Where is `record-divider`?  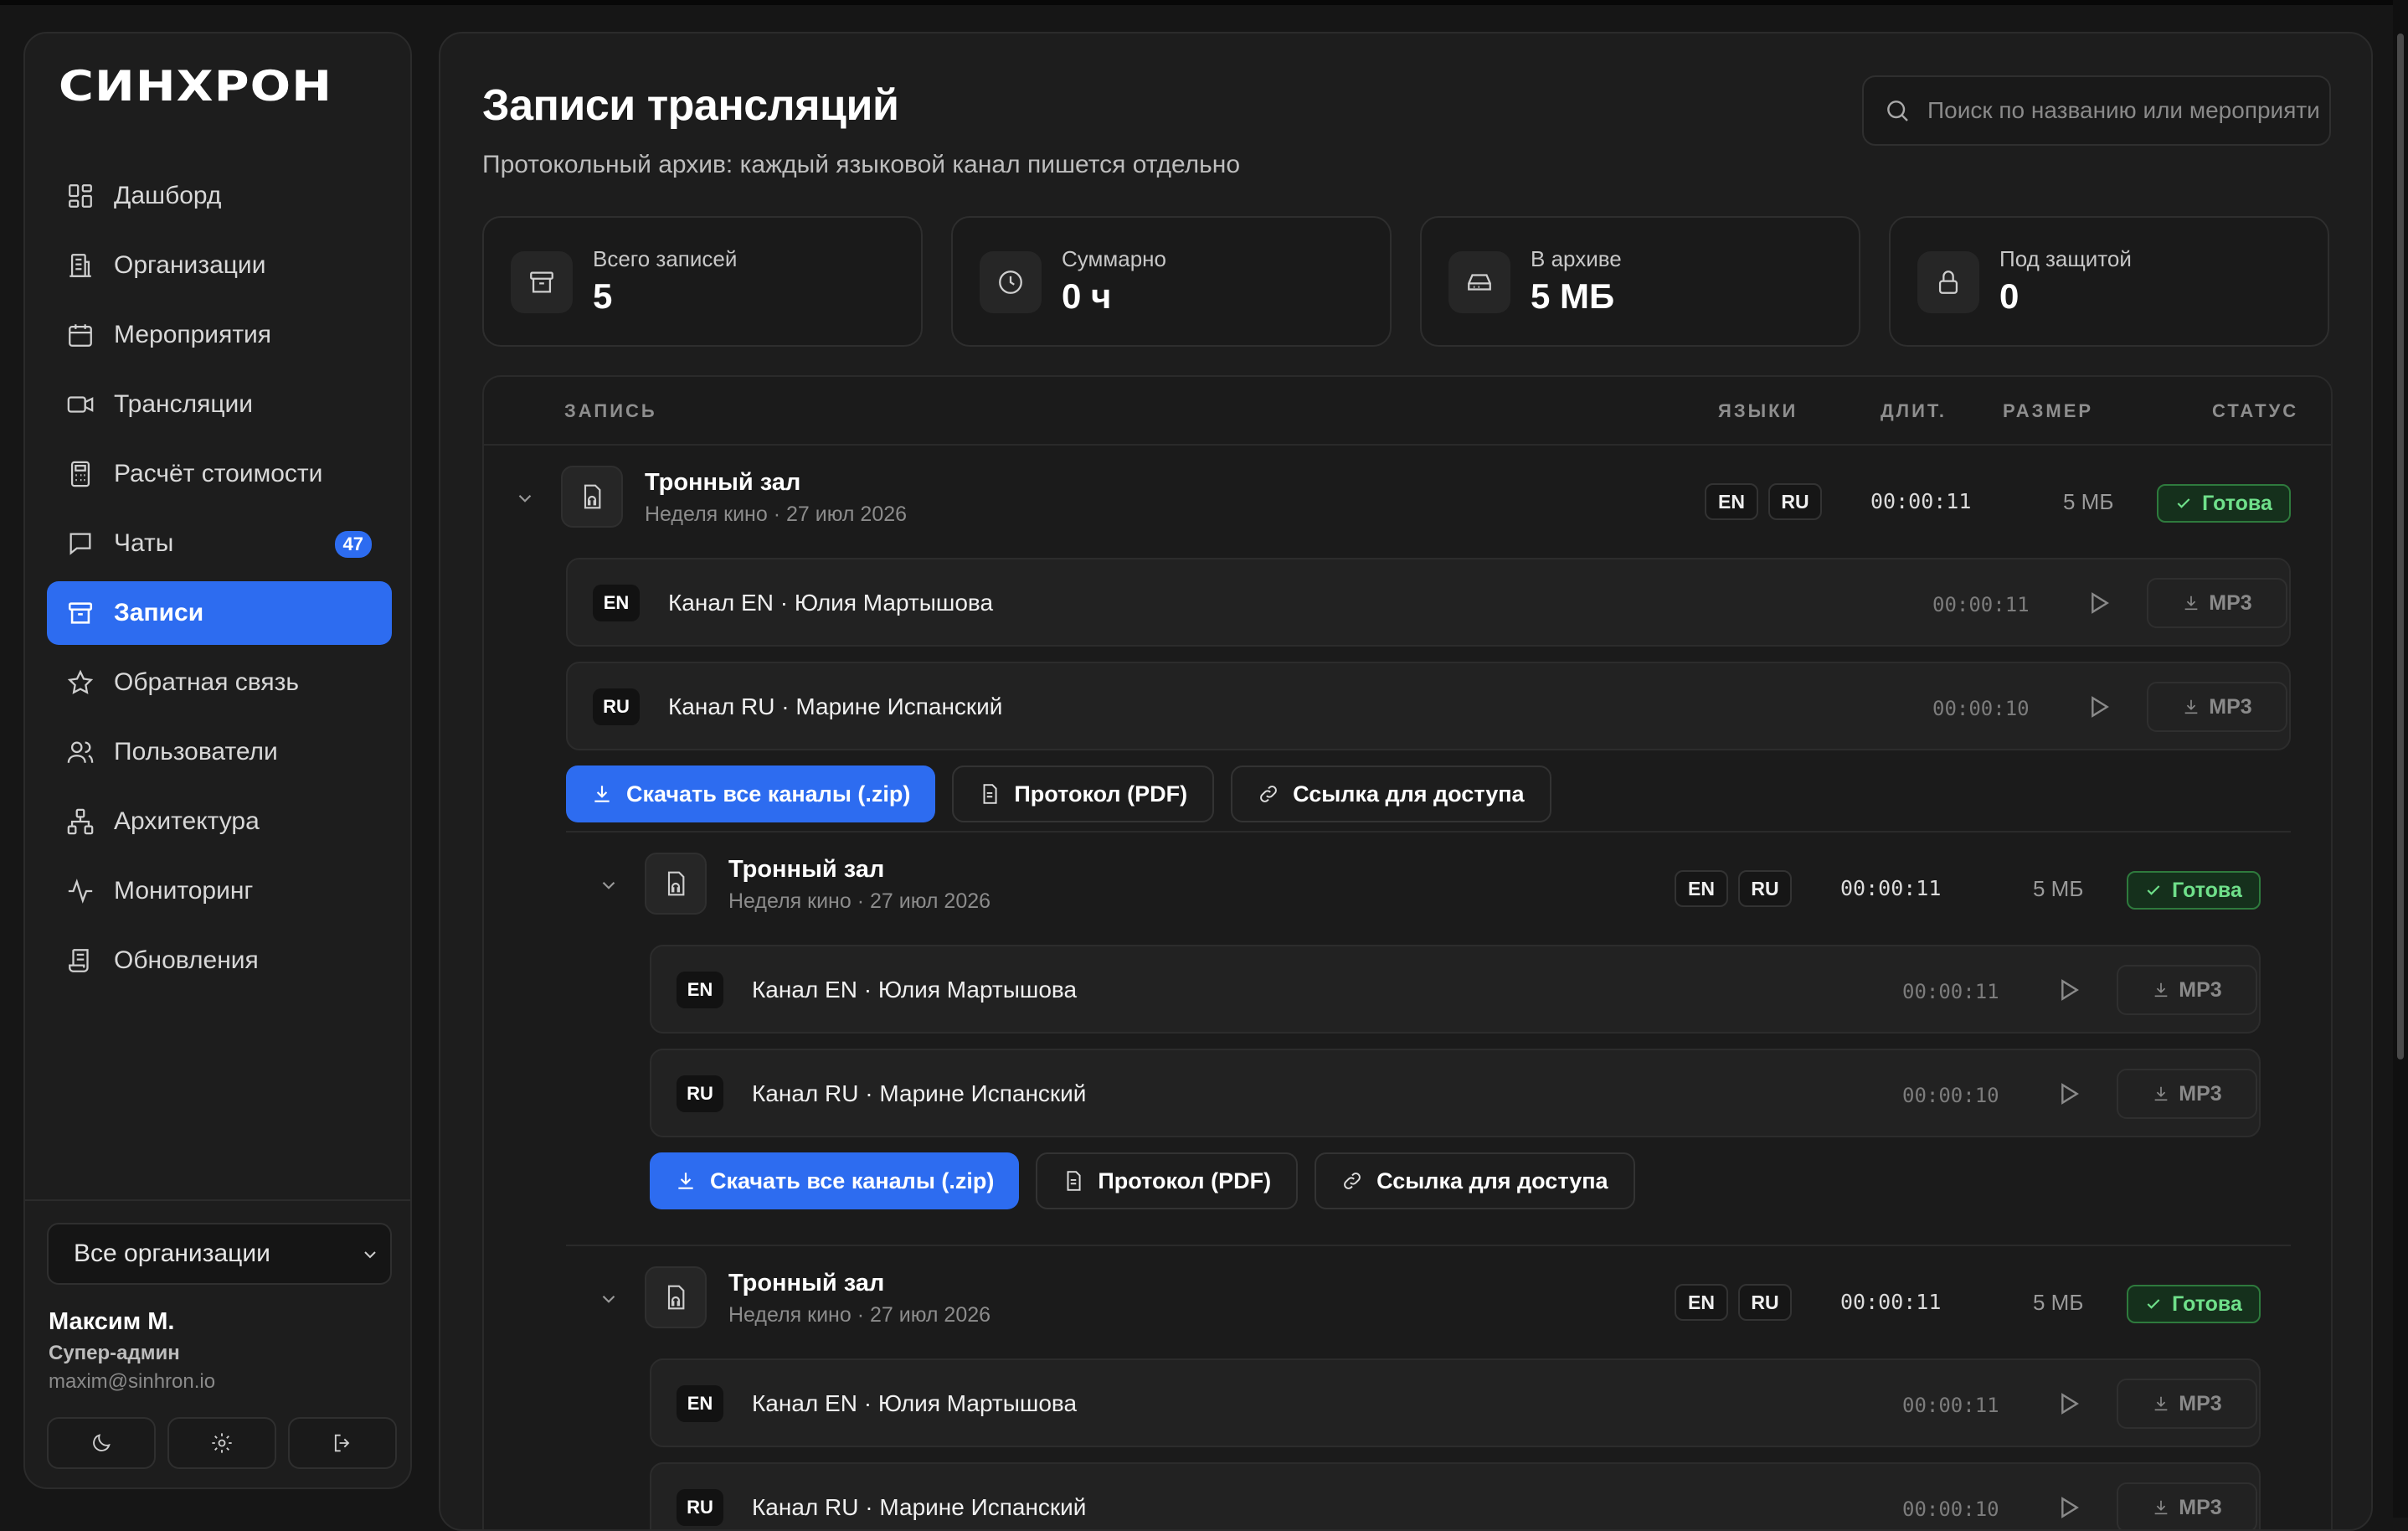
record-divider is located at coordinates (1428, 1245).